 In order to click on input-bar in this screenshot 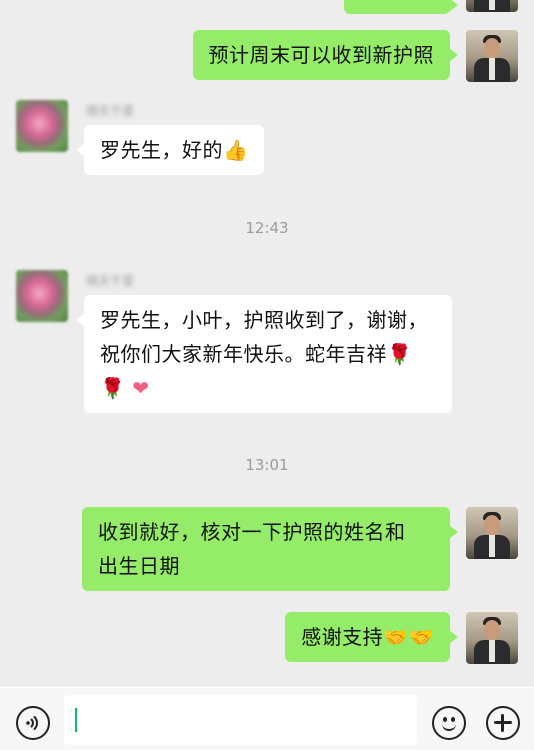, I will do `click(267, 717)`.